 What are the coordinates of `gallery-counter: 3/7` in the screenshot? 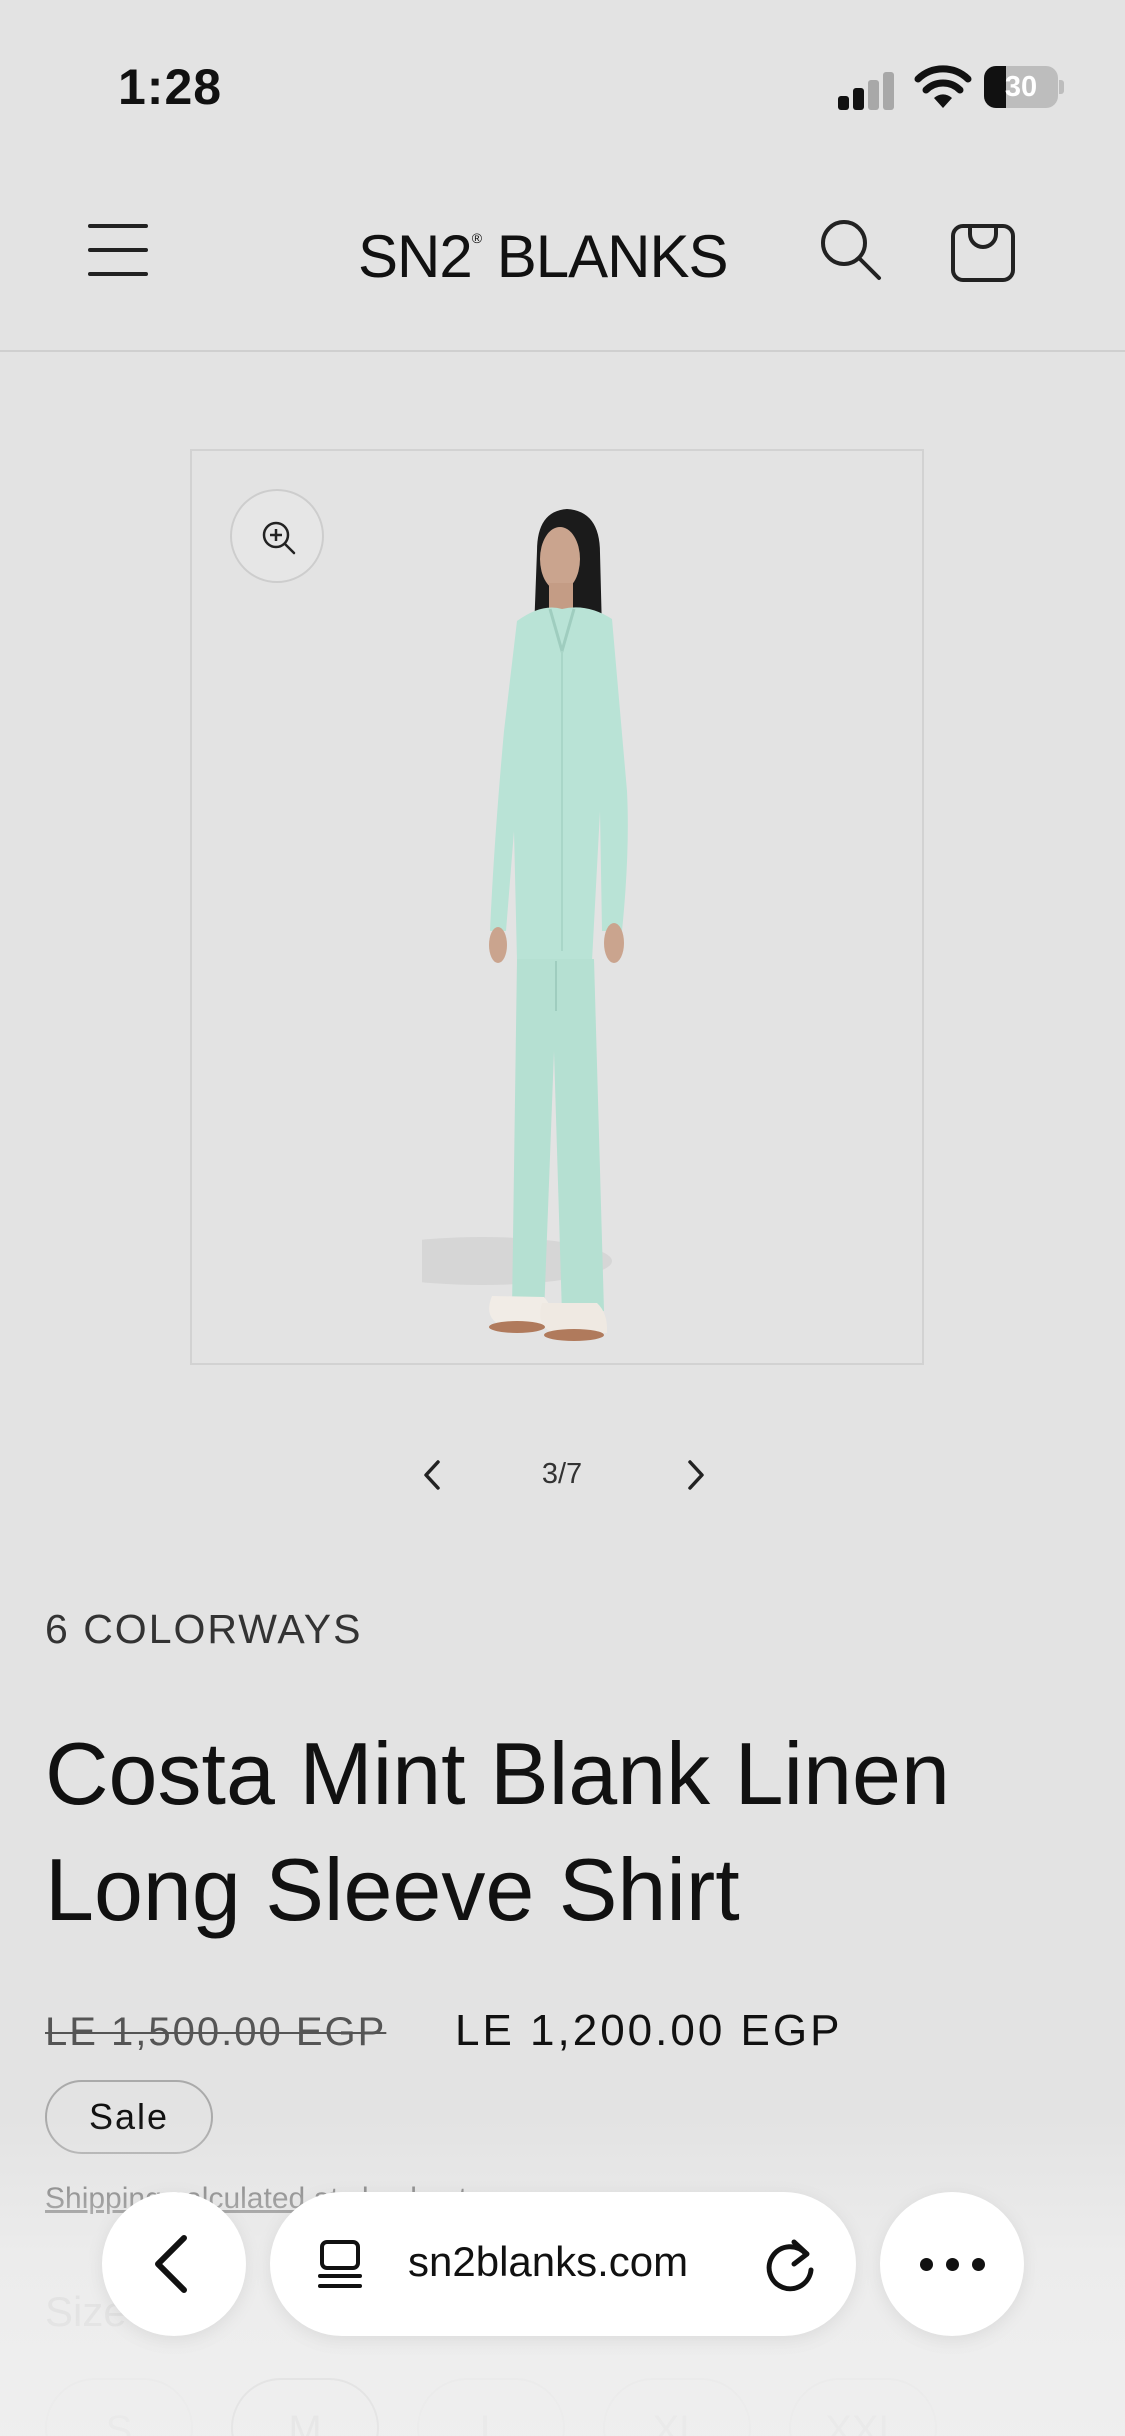 It's located at (562, 1474).